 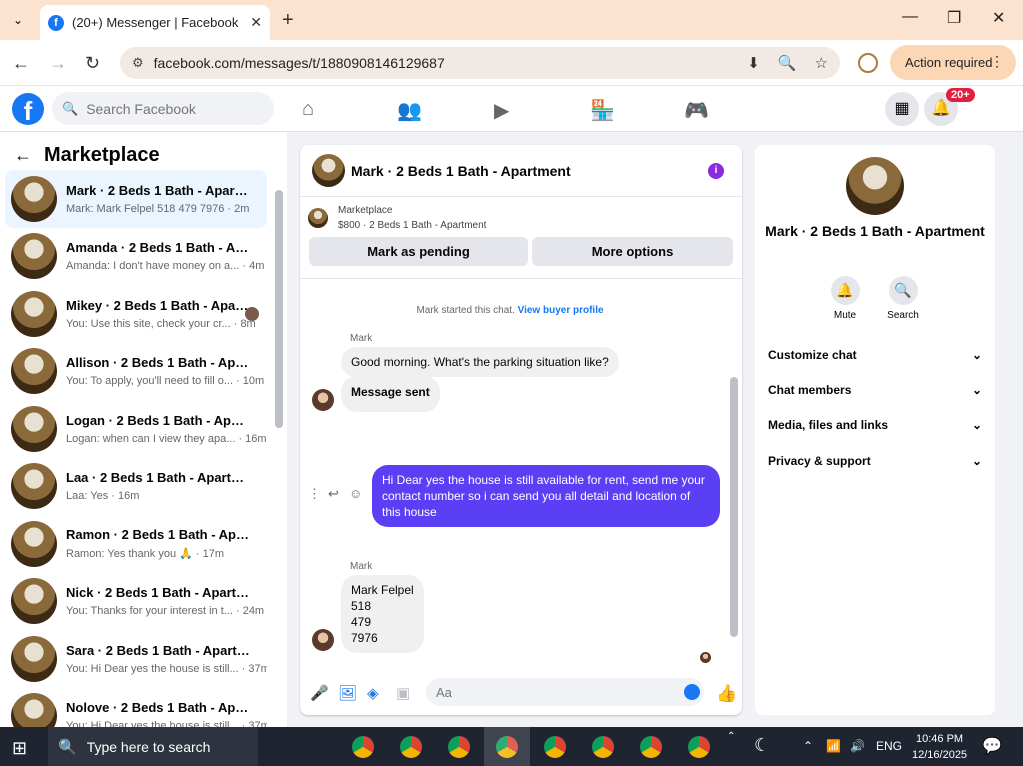 I want to click on chat-scrollbar, so click(x=734, y=507).